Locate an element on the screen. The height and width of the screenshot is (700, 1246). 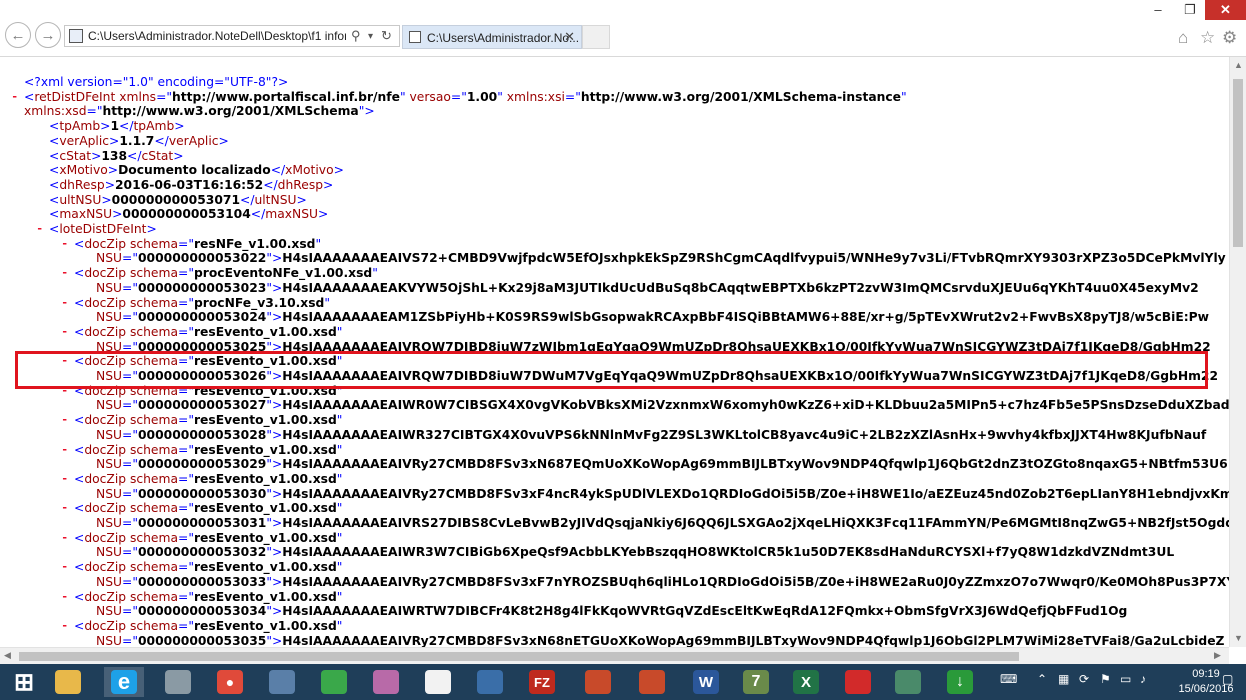
refresh-icon: ↻ is located at coordinates (386, 36).